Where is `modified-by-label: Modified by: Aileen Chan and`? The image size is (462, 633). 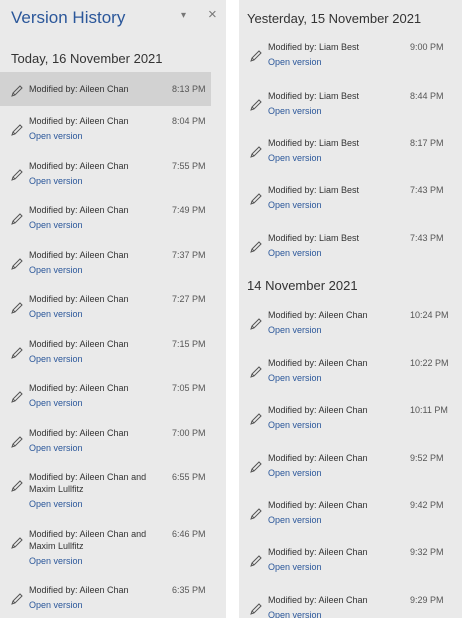
modified-by-label: Modified by: Aileen Chan and is located at coordinates (88, 534).